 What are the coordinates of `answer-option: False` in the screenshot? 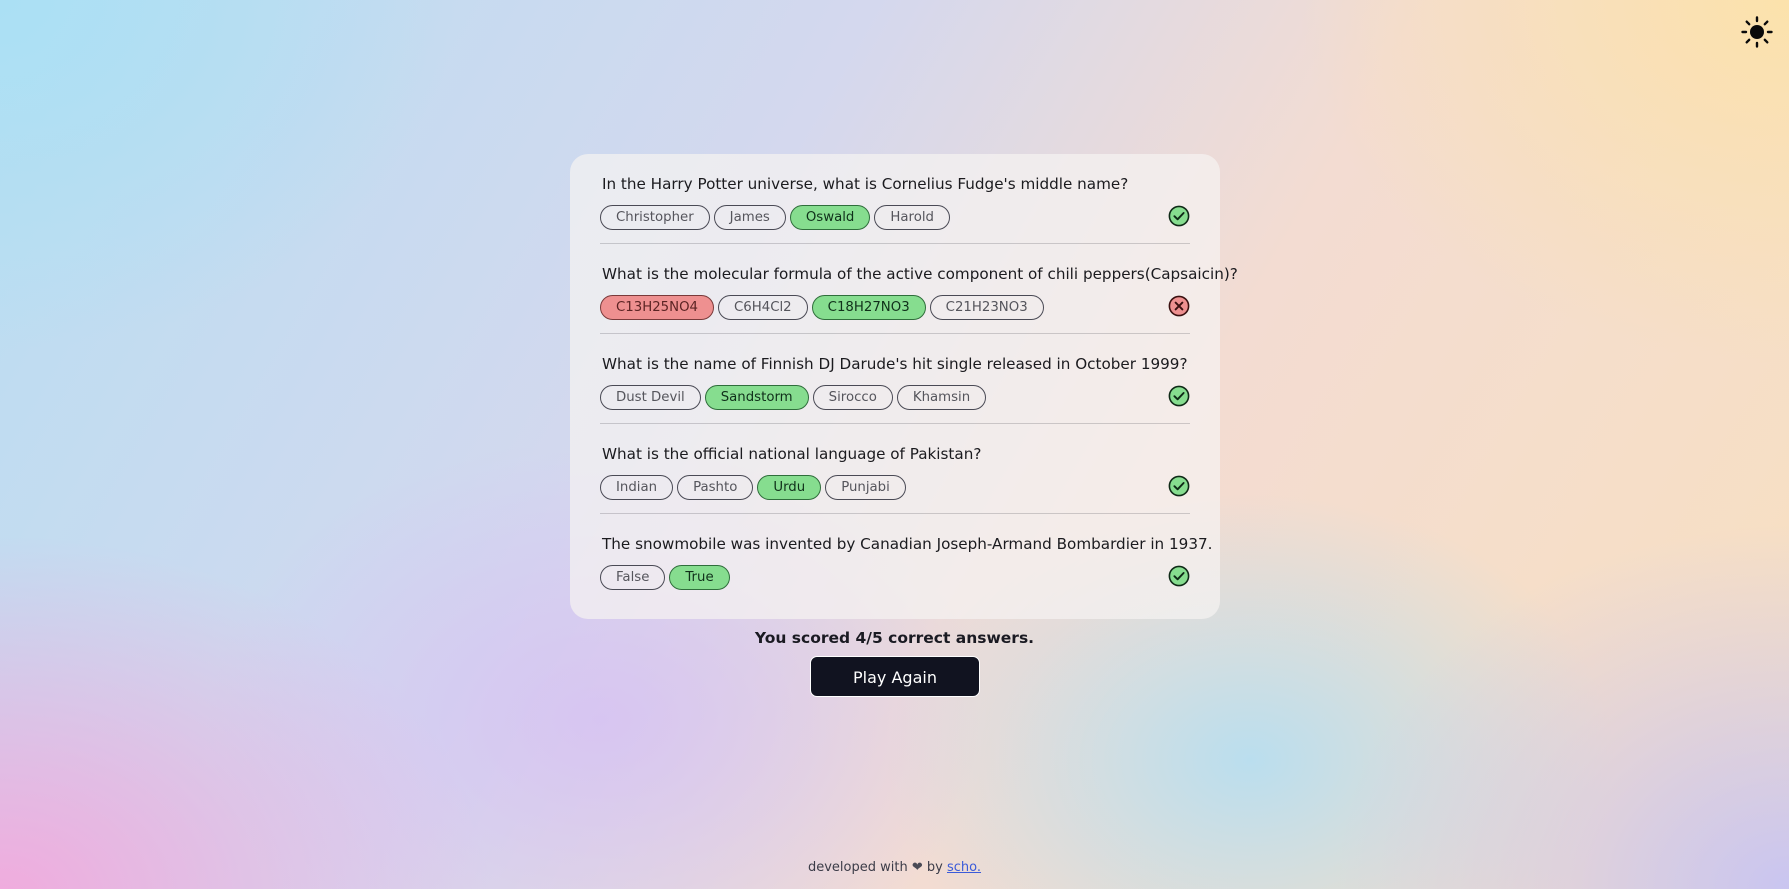 It's located at (633, 577).